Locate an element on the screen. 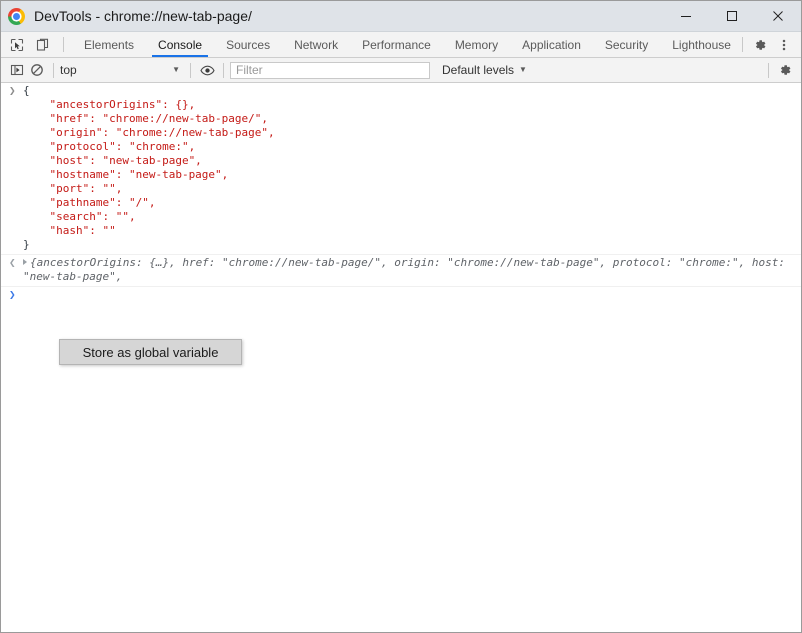 The width and height of the screenshot is (802, 633). json-line: "href": "chrome://new-tab-page/", is located at coordinates (146, 118).